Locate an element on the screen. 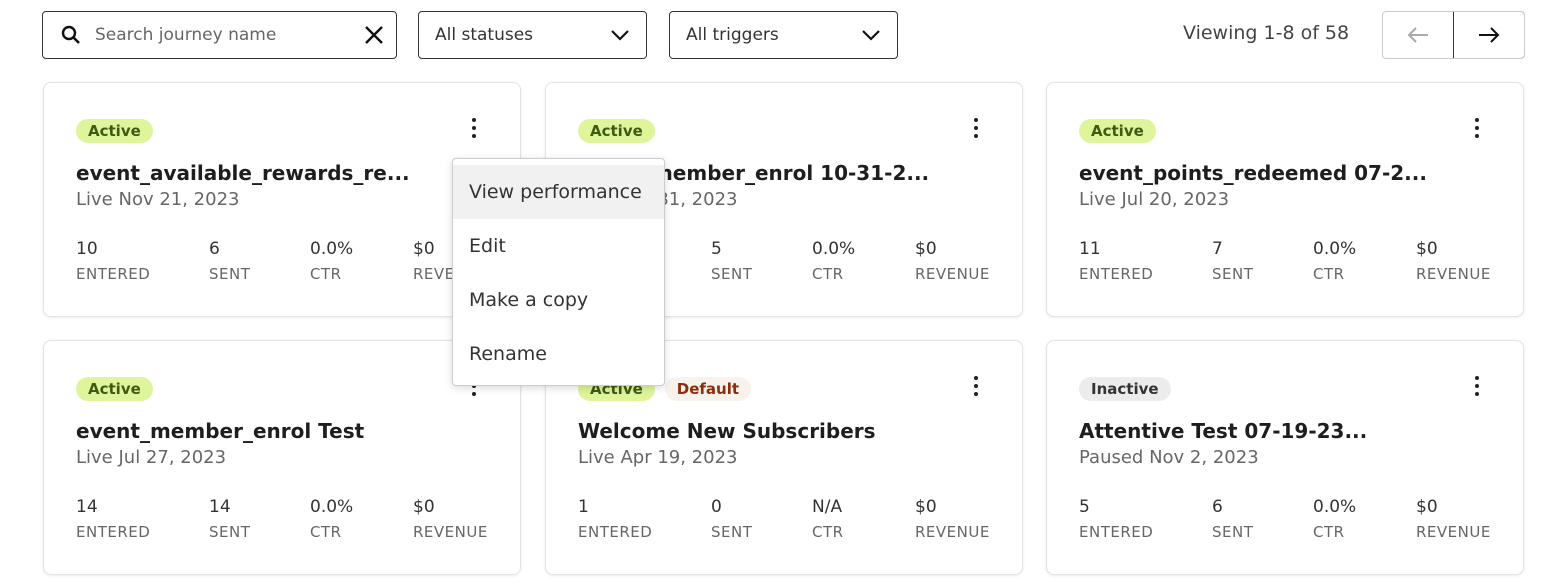 The width and height of the screenshot is (1556, 585). clear-search-button is located at coordinates (374, 35).